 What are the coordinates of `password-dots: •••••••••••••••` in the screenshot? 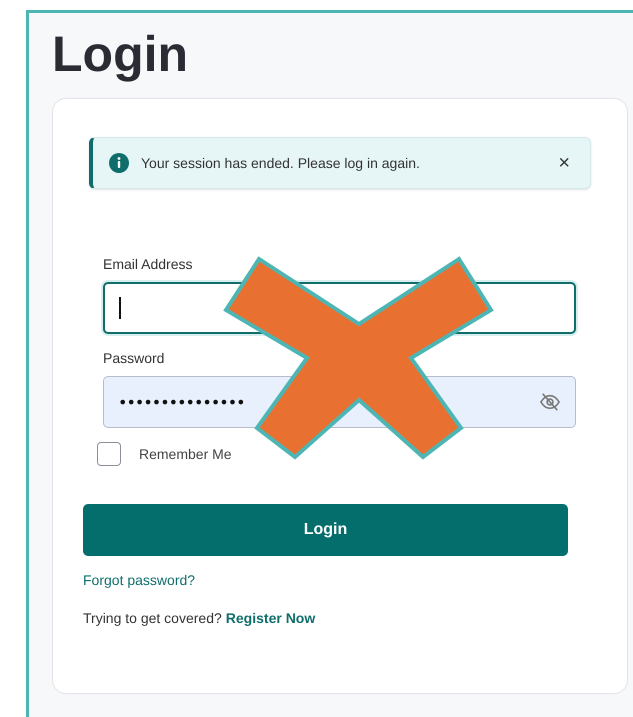 It's located at (182, 402).